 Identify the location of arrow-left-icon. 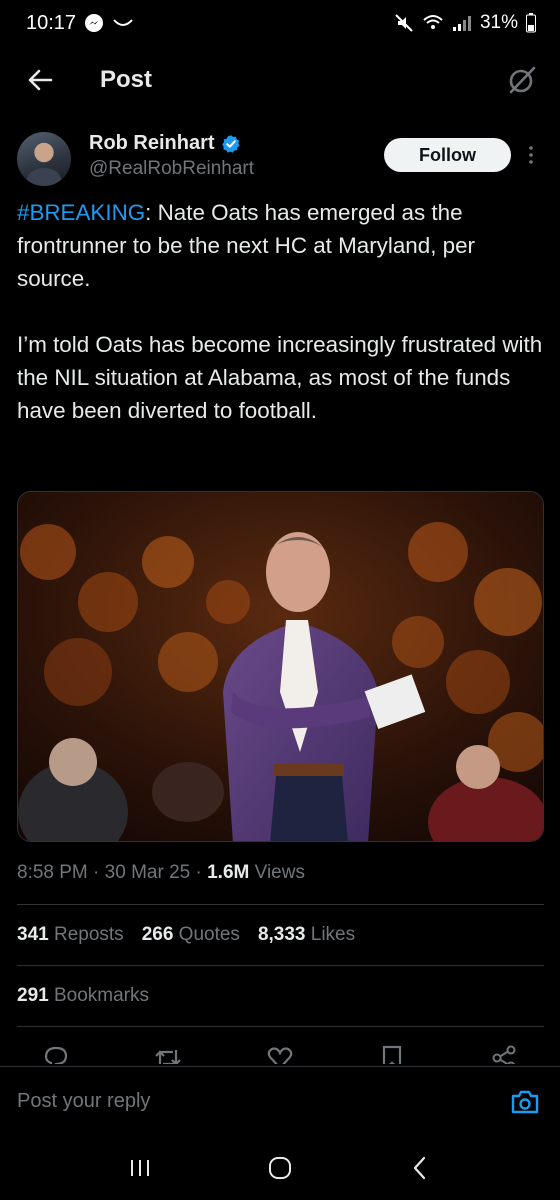
(40, 80).